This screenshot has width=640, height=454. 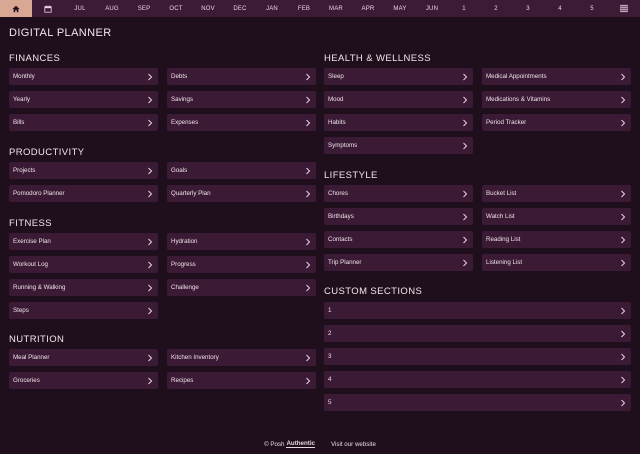 I want to click on nav-week-4: 4, so click(x=560, y=8).